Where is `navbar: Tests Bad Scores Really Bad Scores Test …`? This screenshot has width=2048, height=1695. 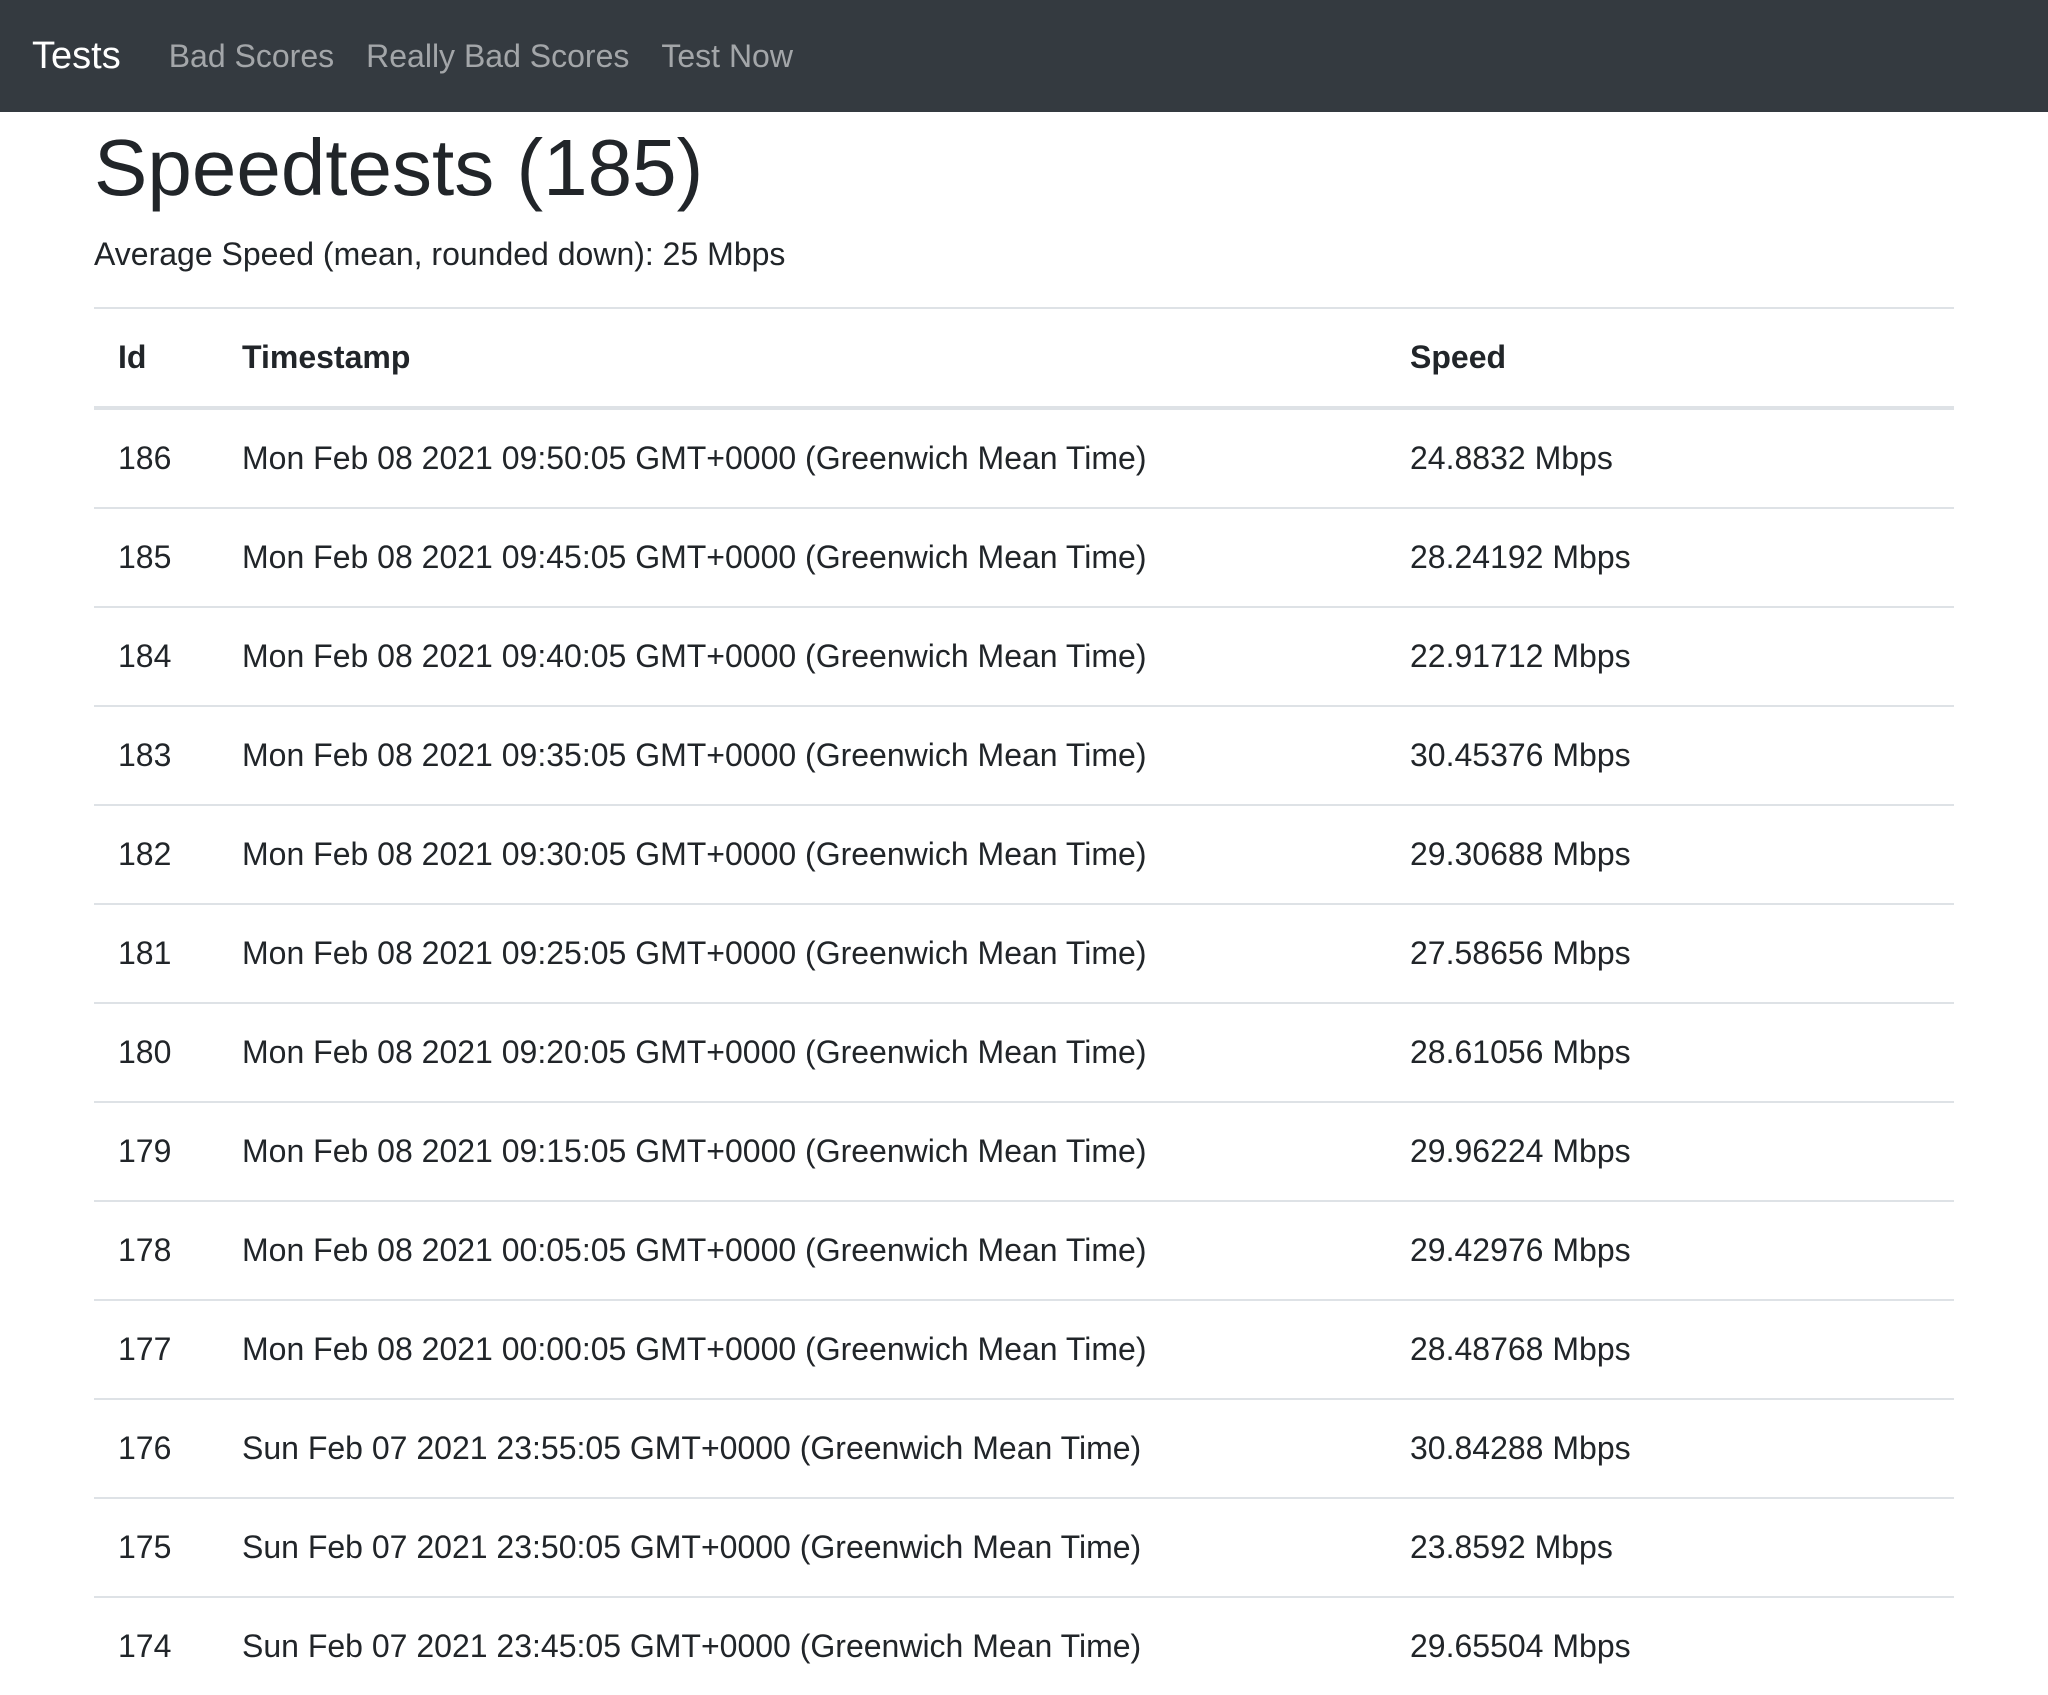 navbar: Tests Bad Scores Really Bad Scores Test … is located at coordinates (1024, 56).